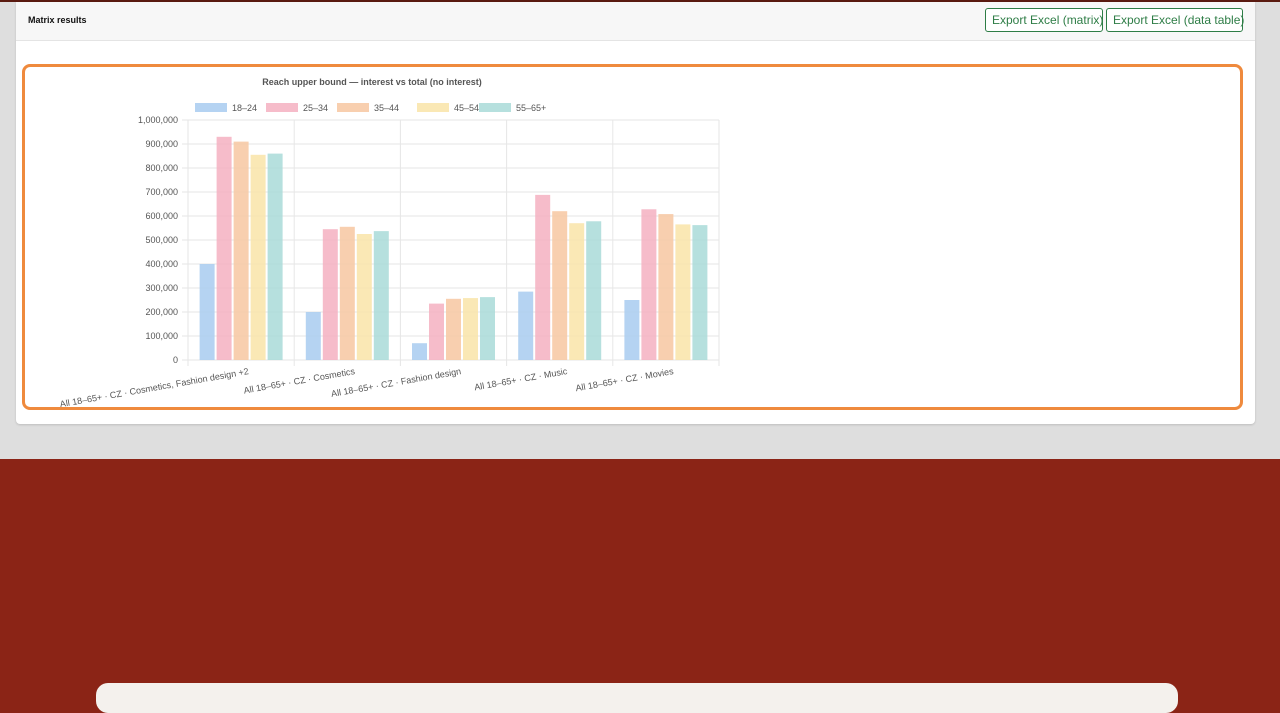 This screenshot has height=713, width=1280. What do you see at coordinates (637, 698) in the screenshot?
I see `bottom-card` at bounding box center [637, 698].